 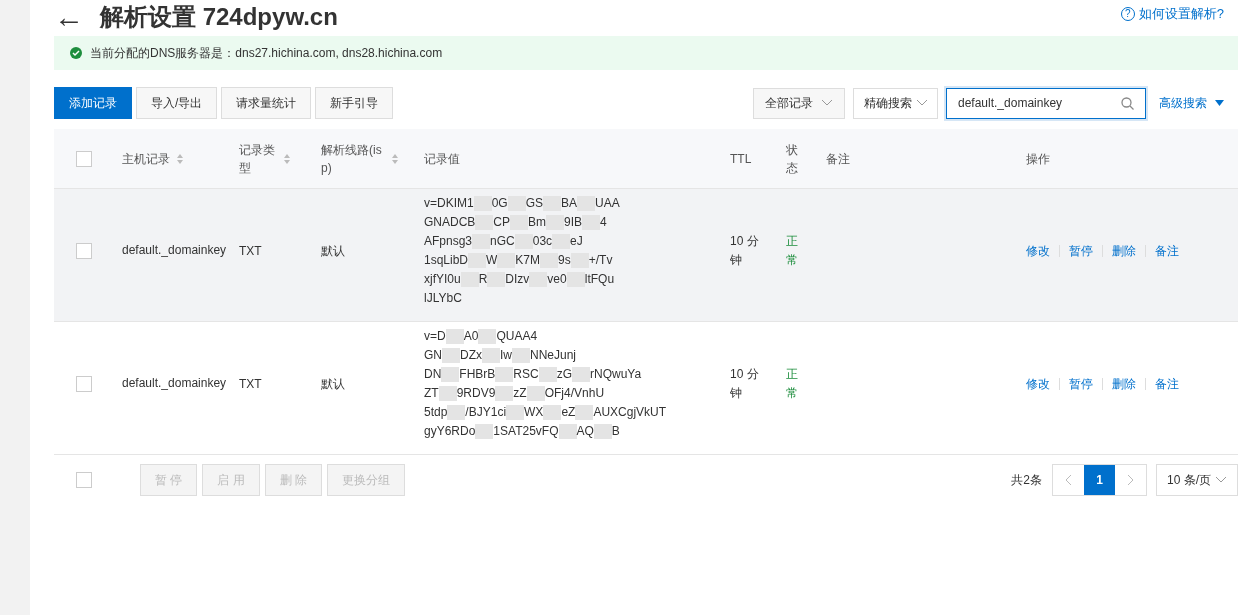 What do you see at coordinates (266, 53) in the screenshot?
I see `notice-text: 当前分配的DNS服务器是：dns27.hichina.com, dns28.hichina.com` at bounding box center [266, 53].